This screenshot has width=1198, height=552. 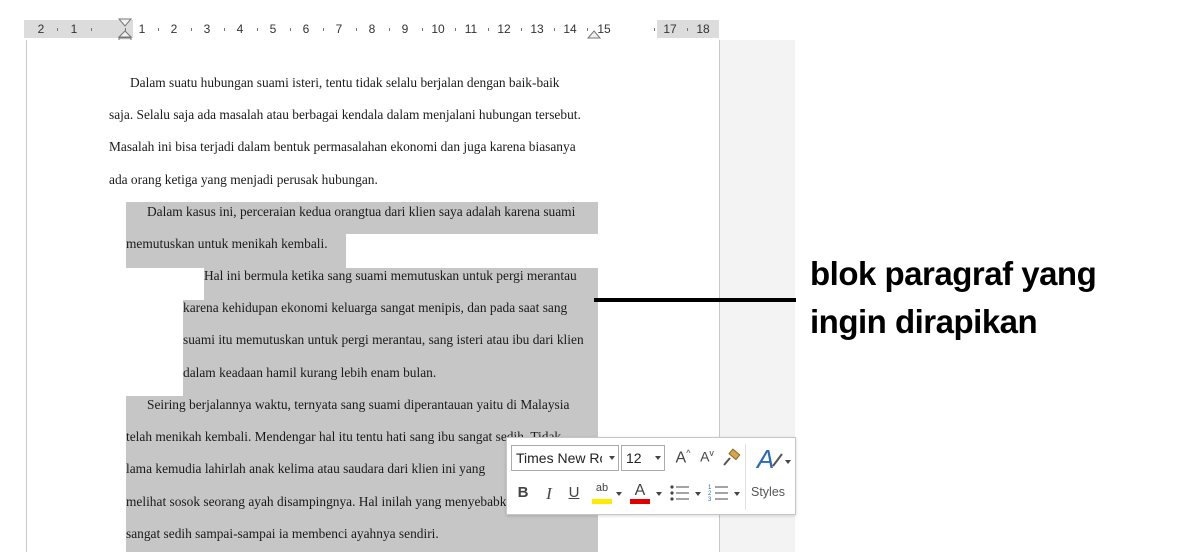 I want to click on ruler-label: 11, so click(x=471, y=29).